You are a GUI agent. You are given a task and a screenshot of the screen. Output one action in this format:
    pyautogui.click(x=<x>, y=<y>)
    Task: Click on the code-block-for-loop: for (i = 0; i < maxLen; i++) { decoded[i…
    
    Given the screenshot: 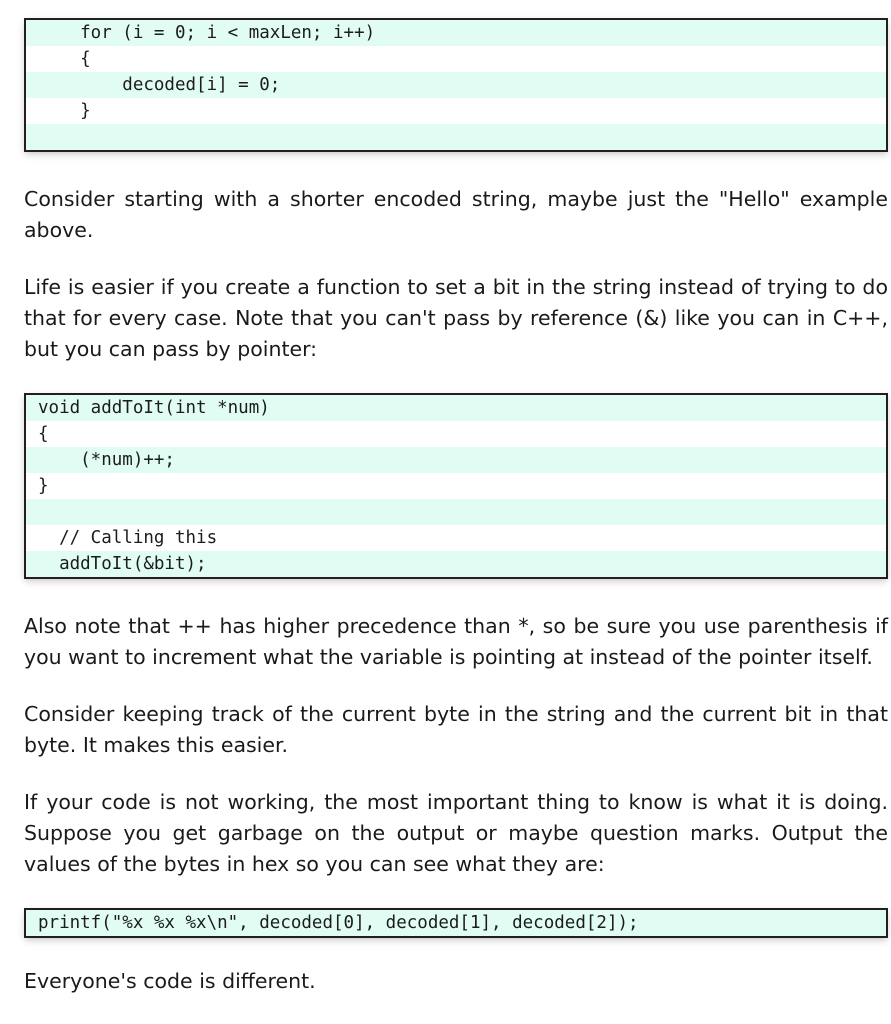 What is the action you would take?
    pyautogui.click(x=456, y=85)
    